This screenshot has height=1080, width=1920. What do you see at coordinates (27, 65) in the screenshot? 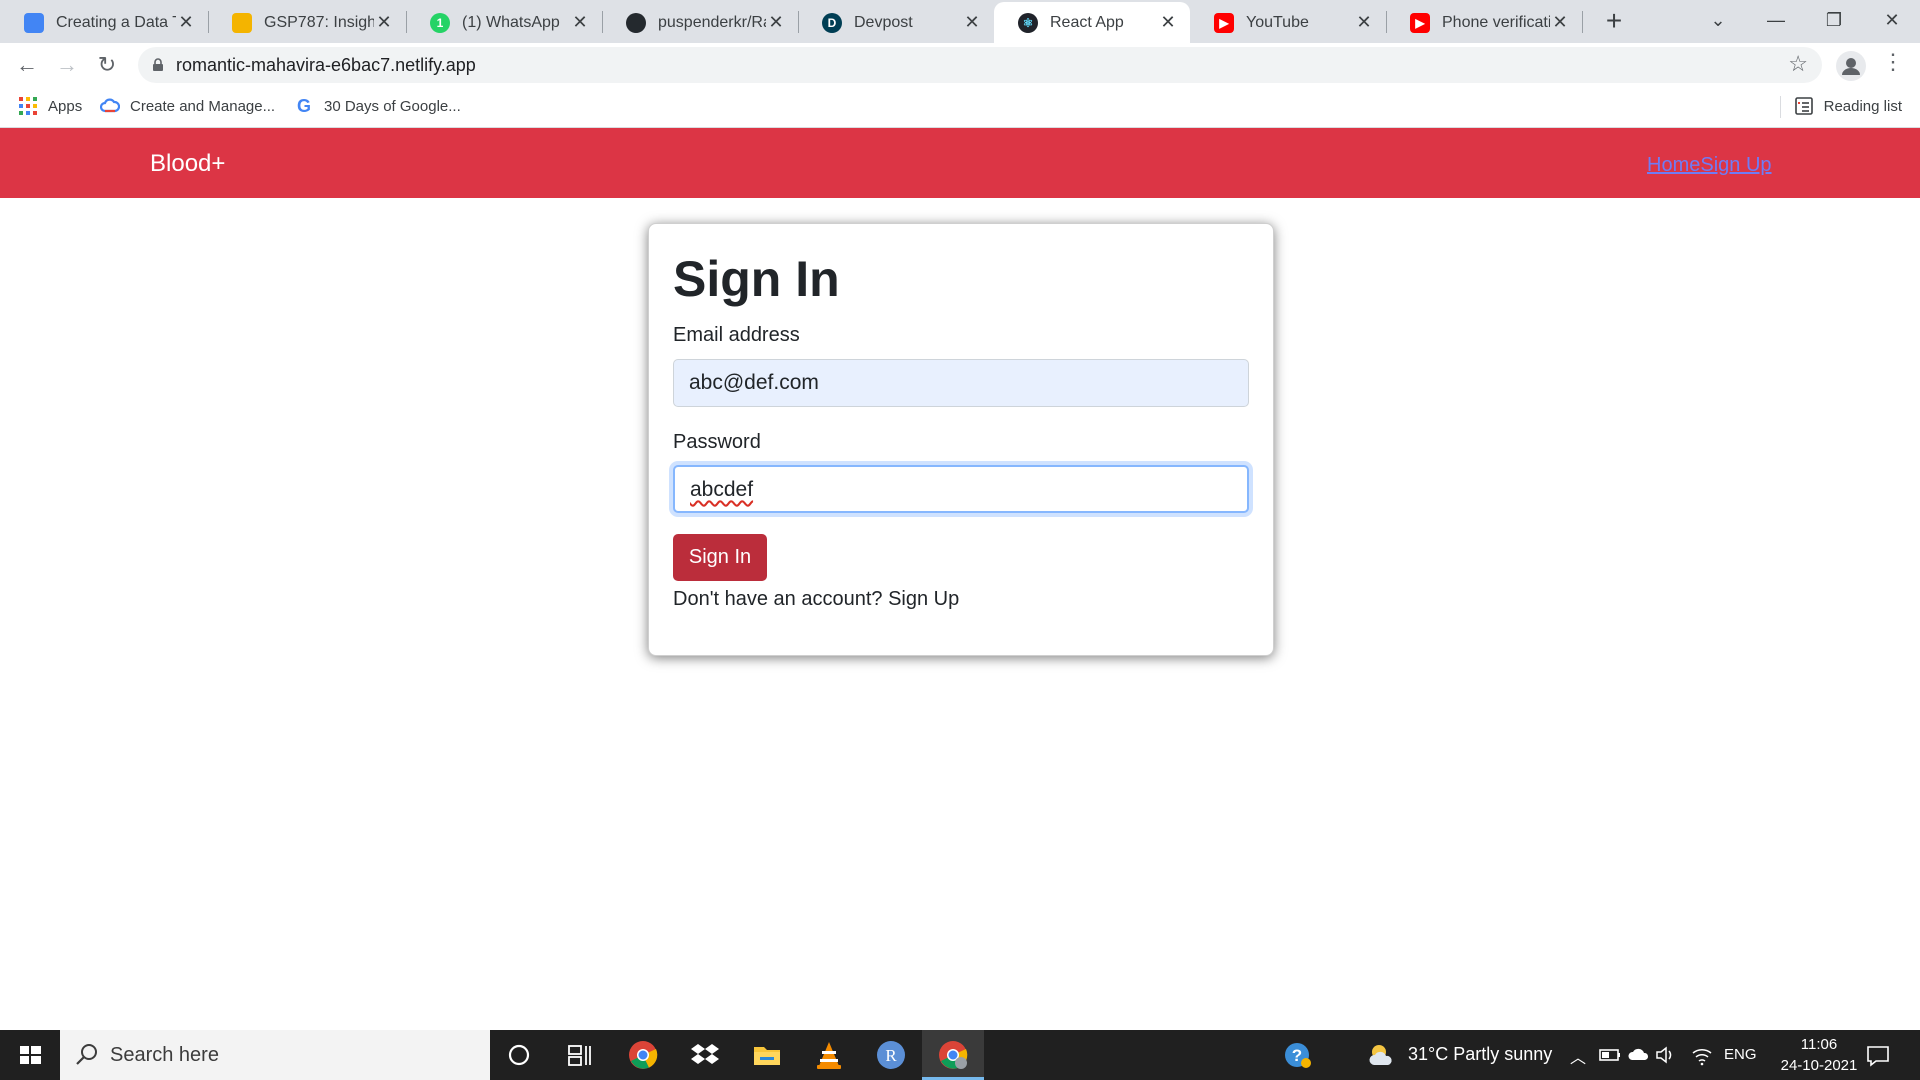
I see `back-arrow-icon: ←` at bounding box center [27, 65].